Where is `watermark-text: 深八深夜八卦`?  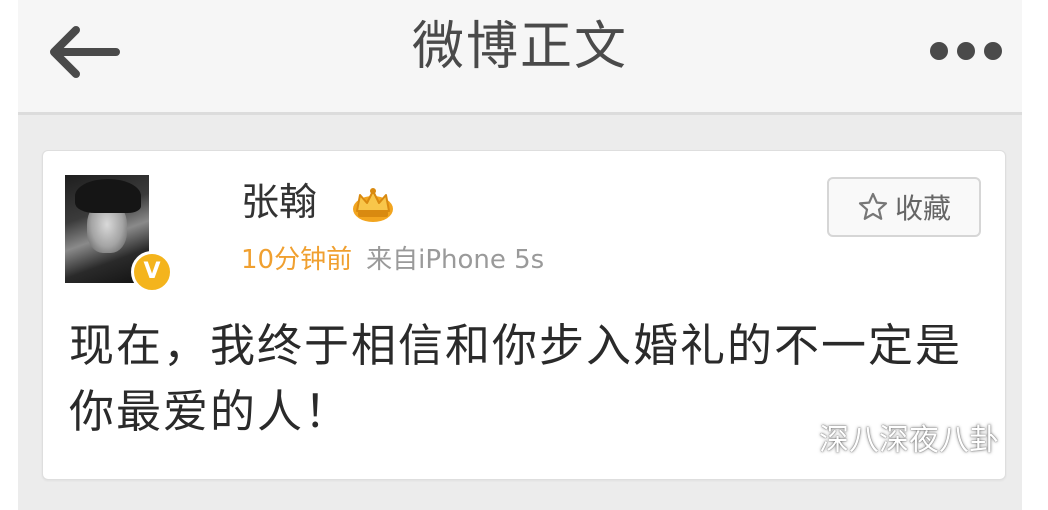
watermark-text: 深八深夜八卦 is located at coordinates (909, 440).